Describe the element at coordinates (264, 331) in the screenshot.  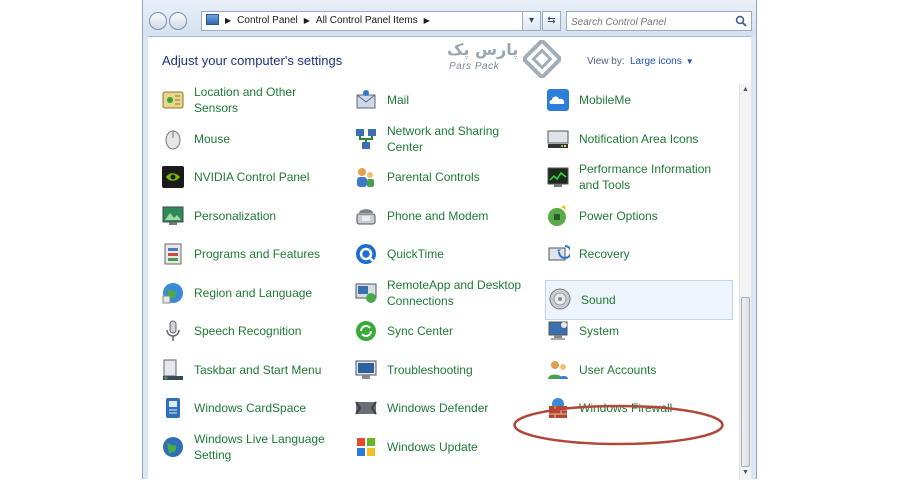
I see `item-label: Speech Recognition` at that location.